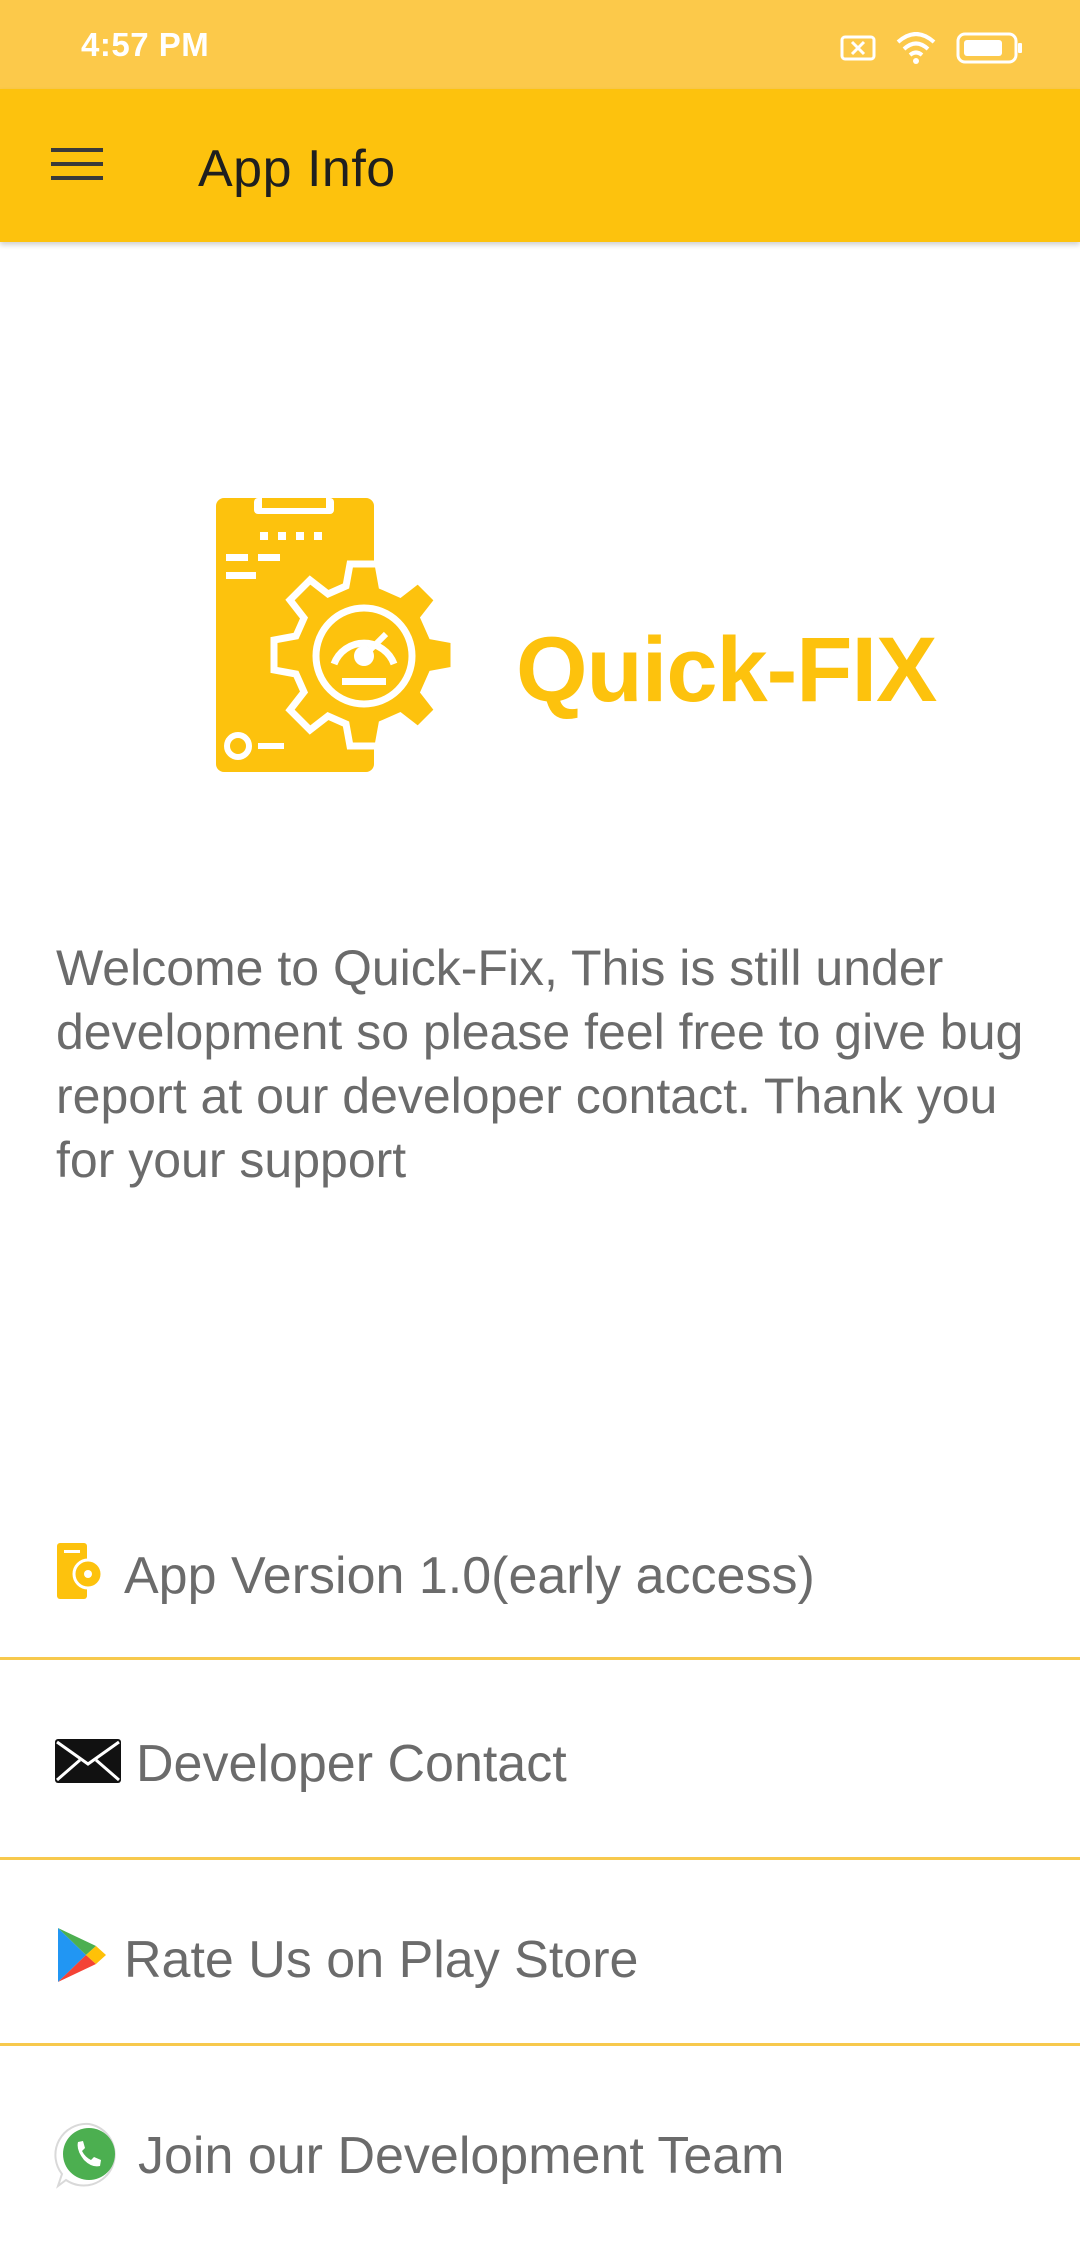 This screenshot has width=1080, height=2246. I want to click on phone-gear-logo-icon, so click(336, 635).